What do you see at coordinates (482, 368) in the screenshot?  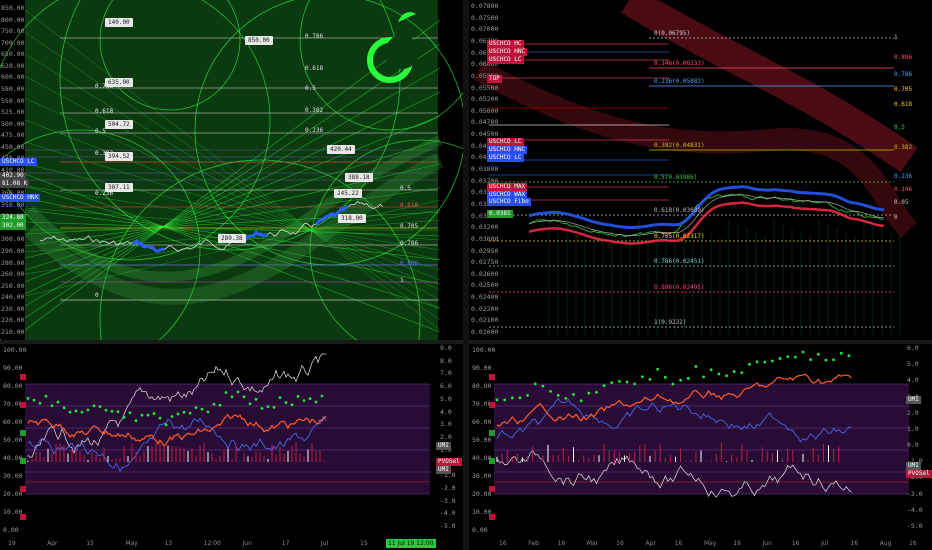 I see `br-y-tick: 90.00` at bounding box center [482, 368].